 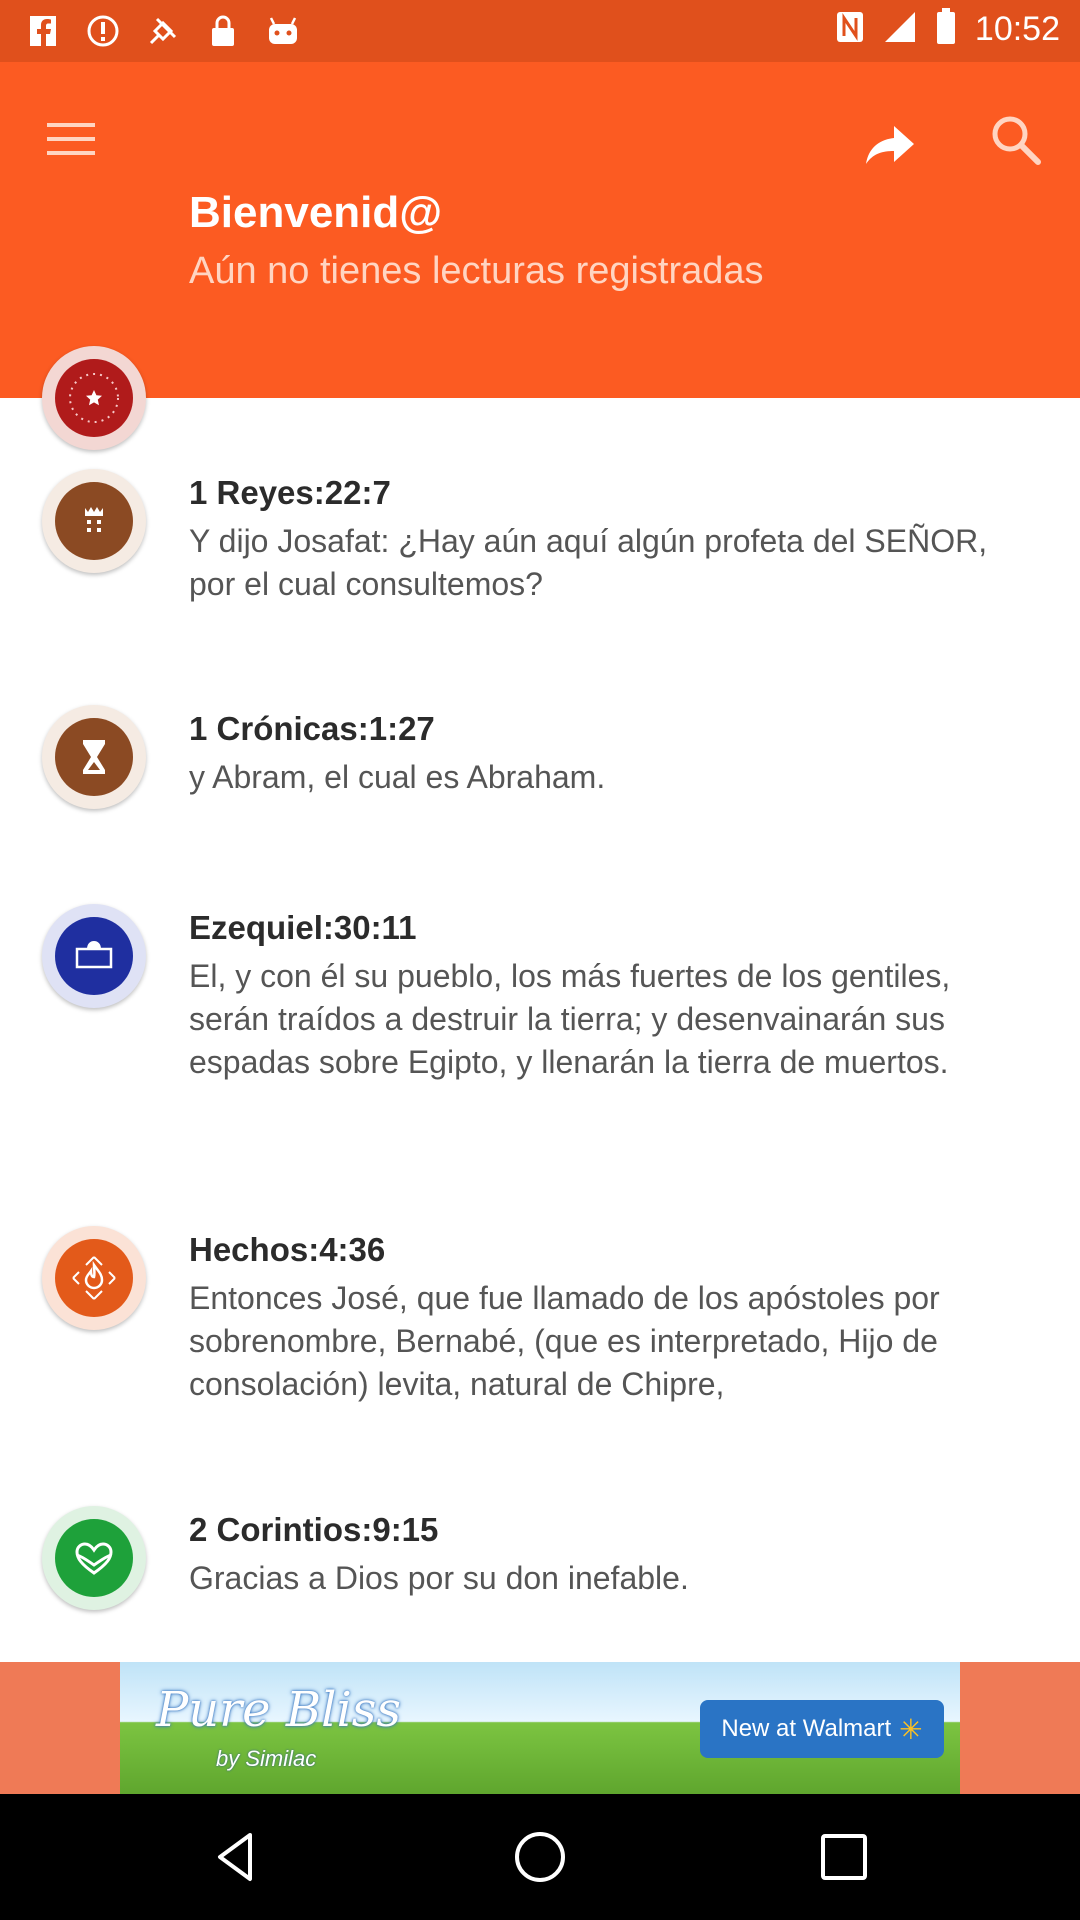 I want to click on ad-image: Pure Bliss by Similac New at Walmart ✳, so click(x=540, y=1728).